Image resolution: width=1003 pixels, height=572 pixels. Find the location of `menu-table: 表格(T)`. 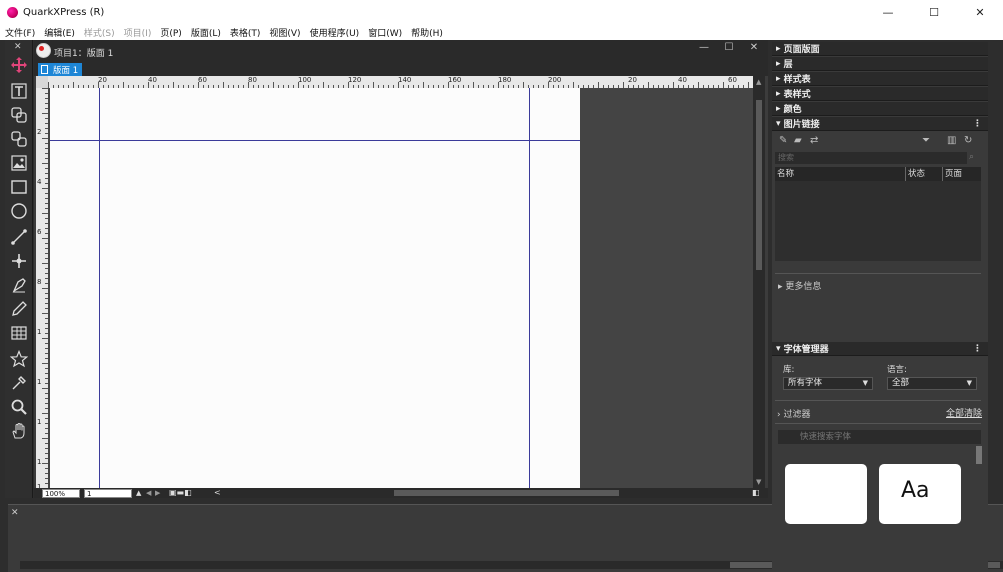

menu-table: 表格(T) is located at coordinates (245, 32).